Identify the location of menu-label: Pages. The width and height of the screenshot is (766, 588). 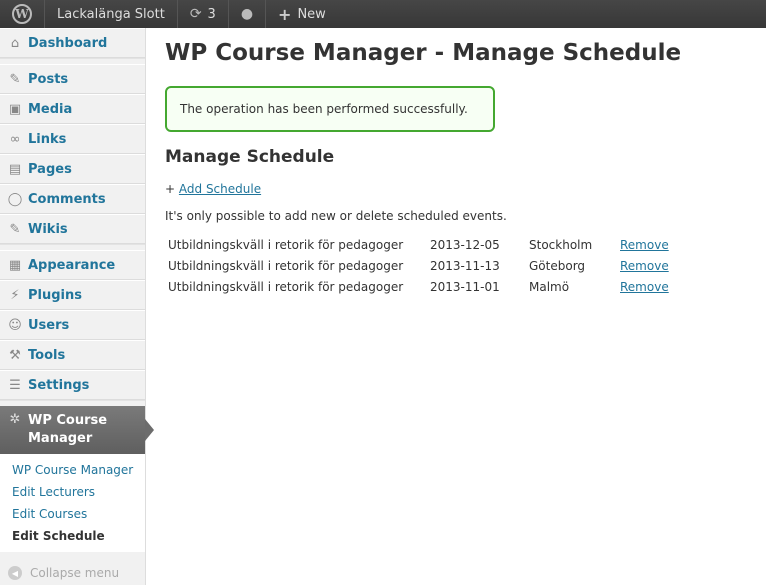
(50, 169).